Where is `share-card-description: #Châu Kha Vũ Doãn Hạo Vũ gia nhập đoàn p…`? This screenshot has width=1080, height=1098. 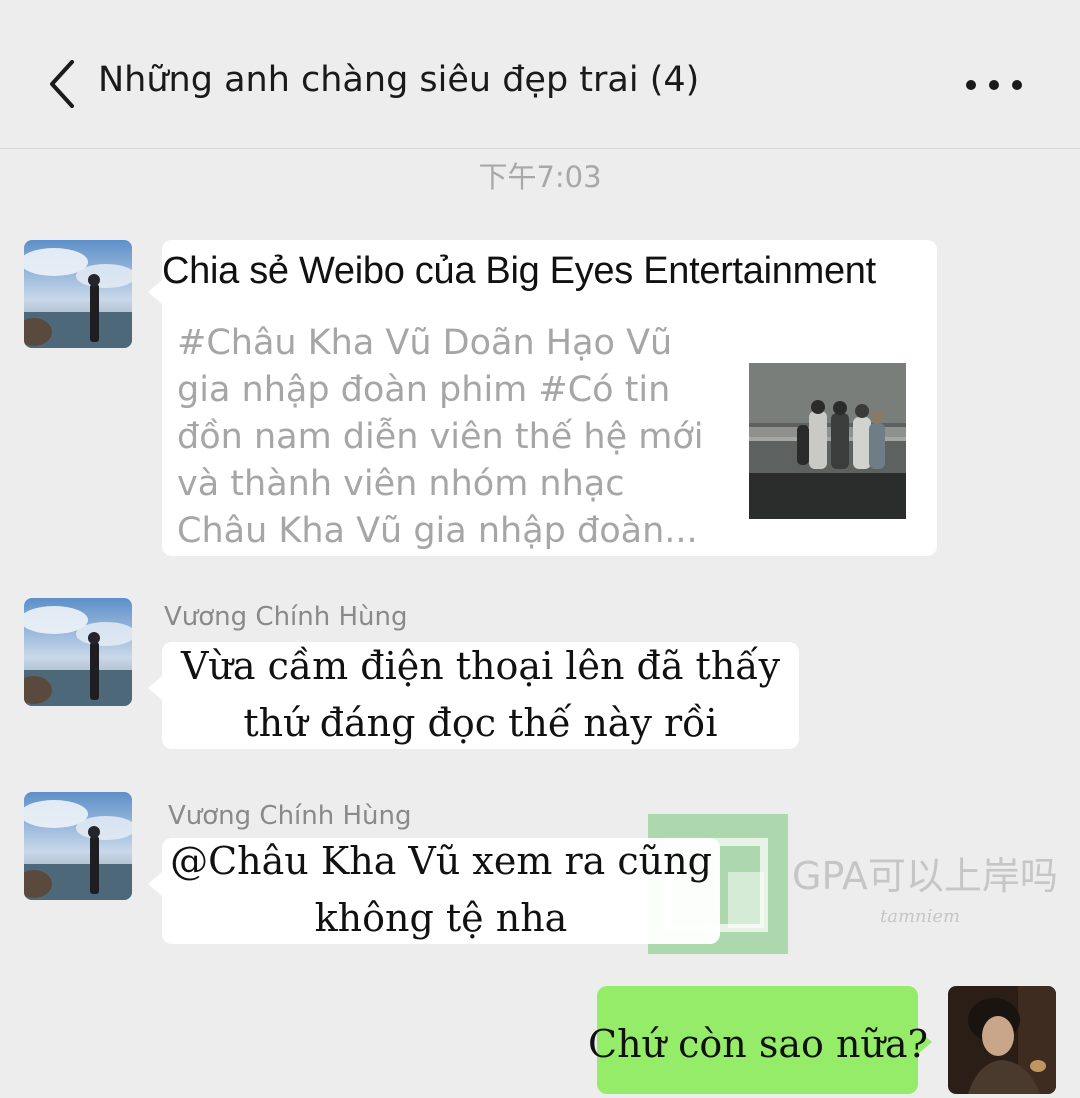
share-card-description: #Châu Kha Vũ Doãn Hạo Vũ gia nhập đoàn p… is located at coordinates (457, 437).